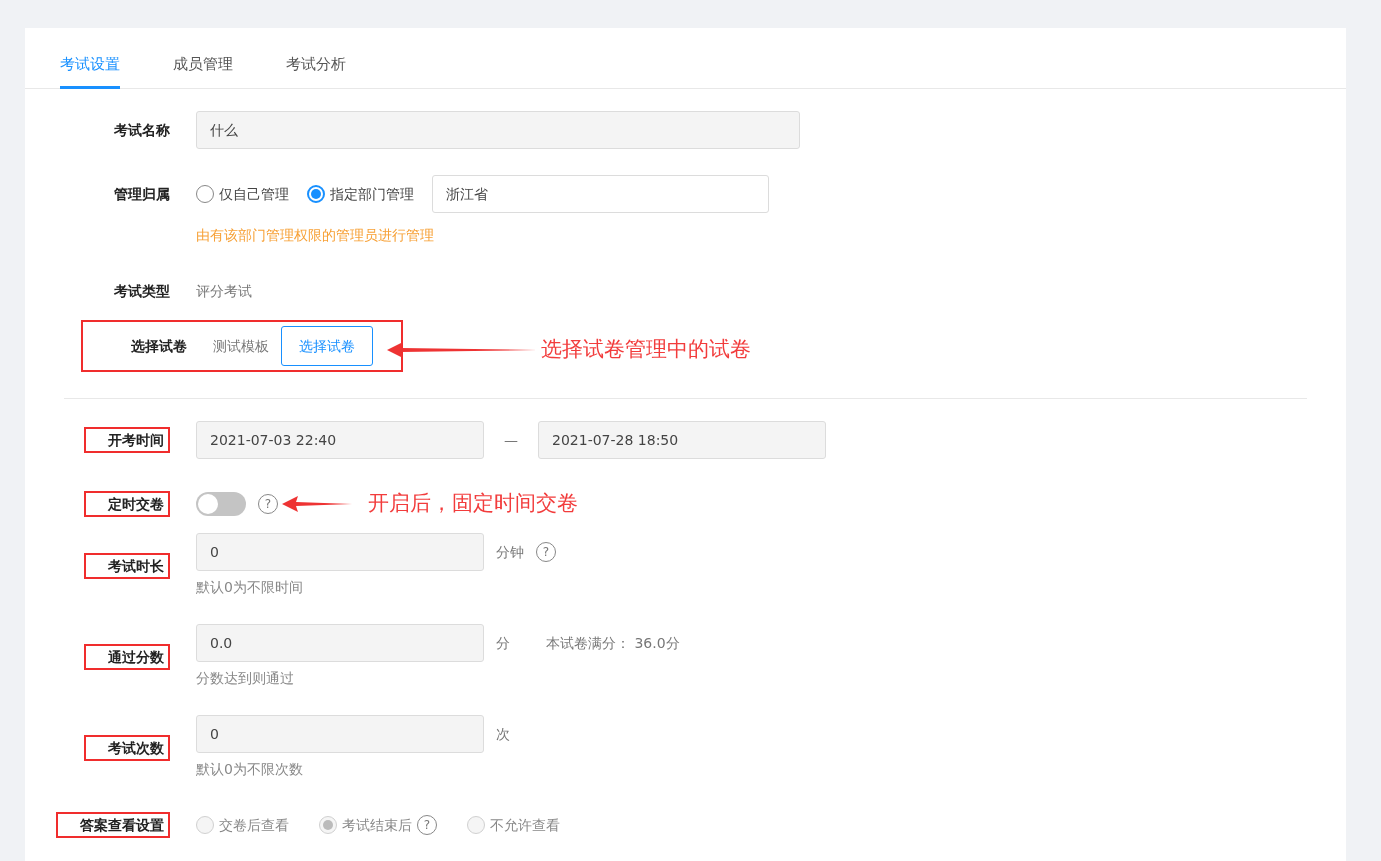 The image size is (1381, 861). What do you see at coordinates (316, 70) in the screenshot?
I see `tab: 考试分析` at bounding box center [316, 70].